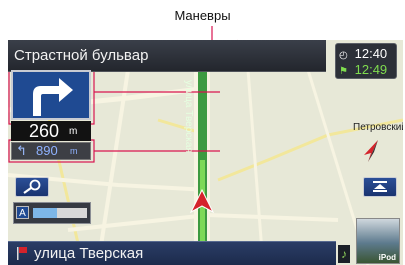  I want to click on next-maneuver: ↰ 890 m, so click(51, 151).